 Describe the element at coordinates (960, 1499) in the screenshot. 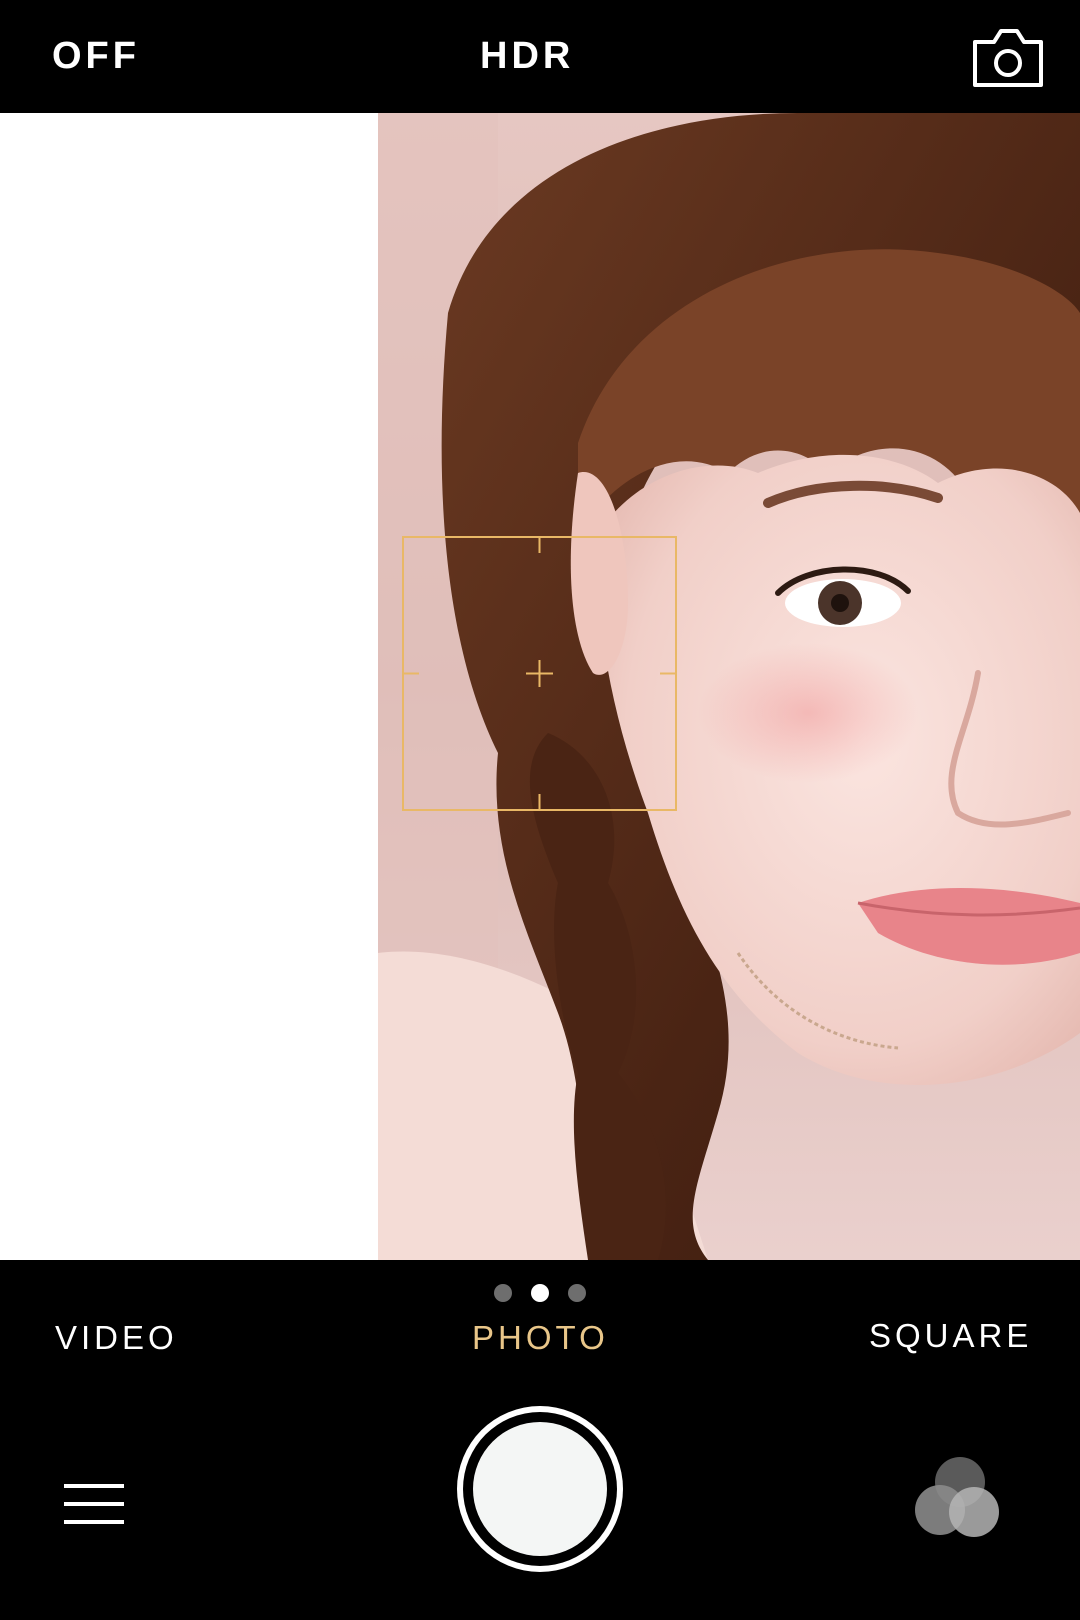

I see `filters-circles-icon` at that location.